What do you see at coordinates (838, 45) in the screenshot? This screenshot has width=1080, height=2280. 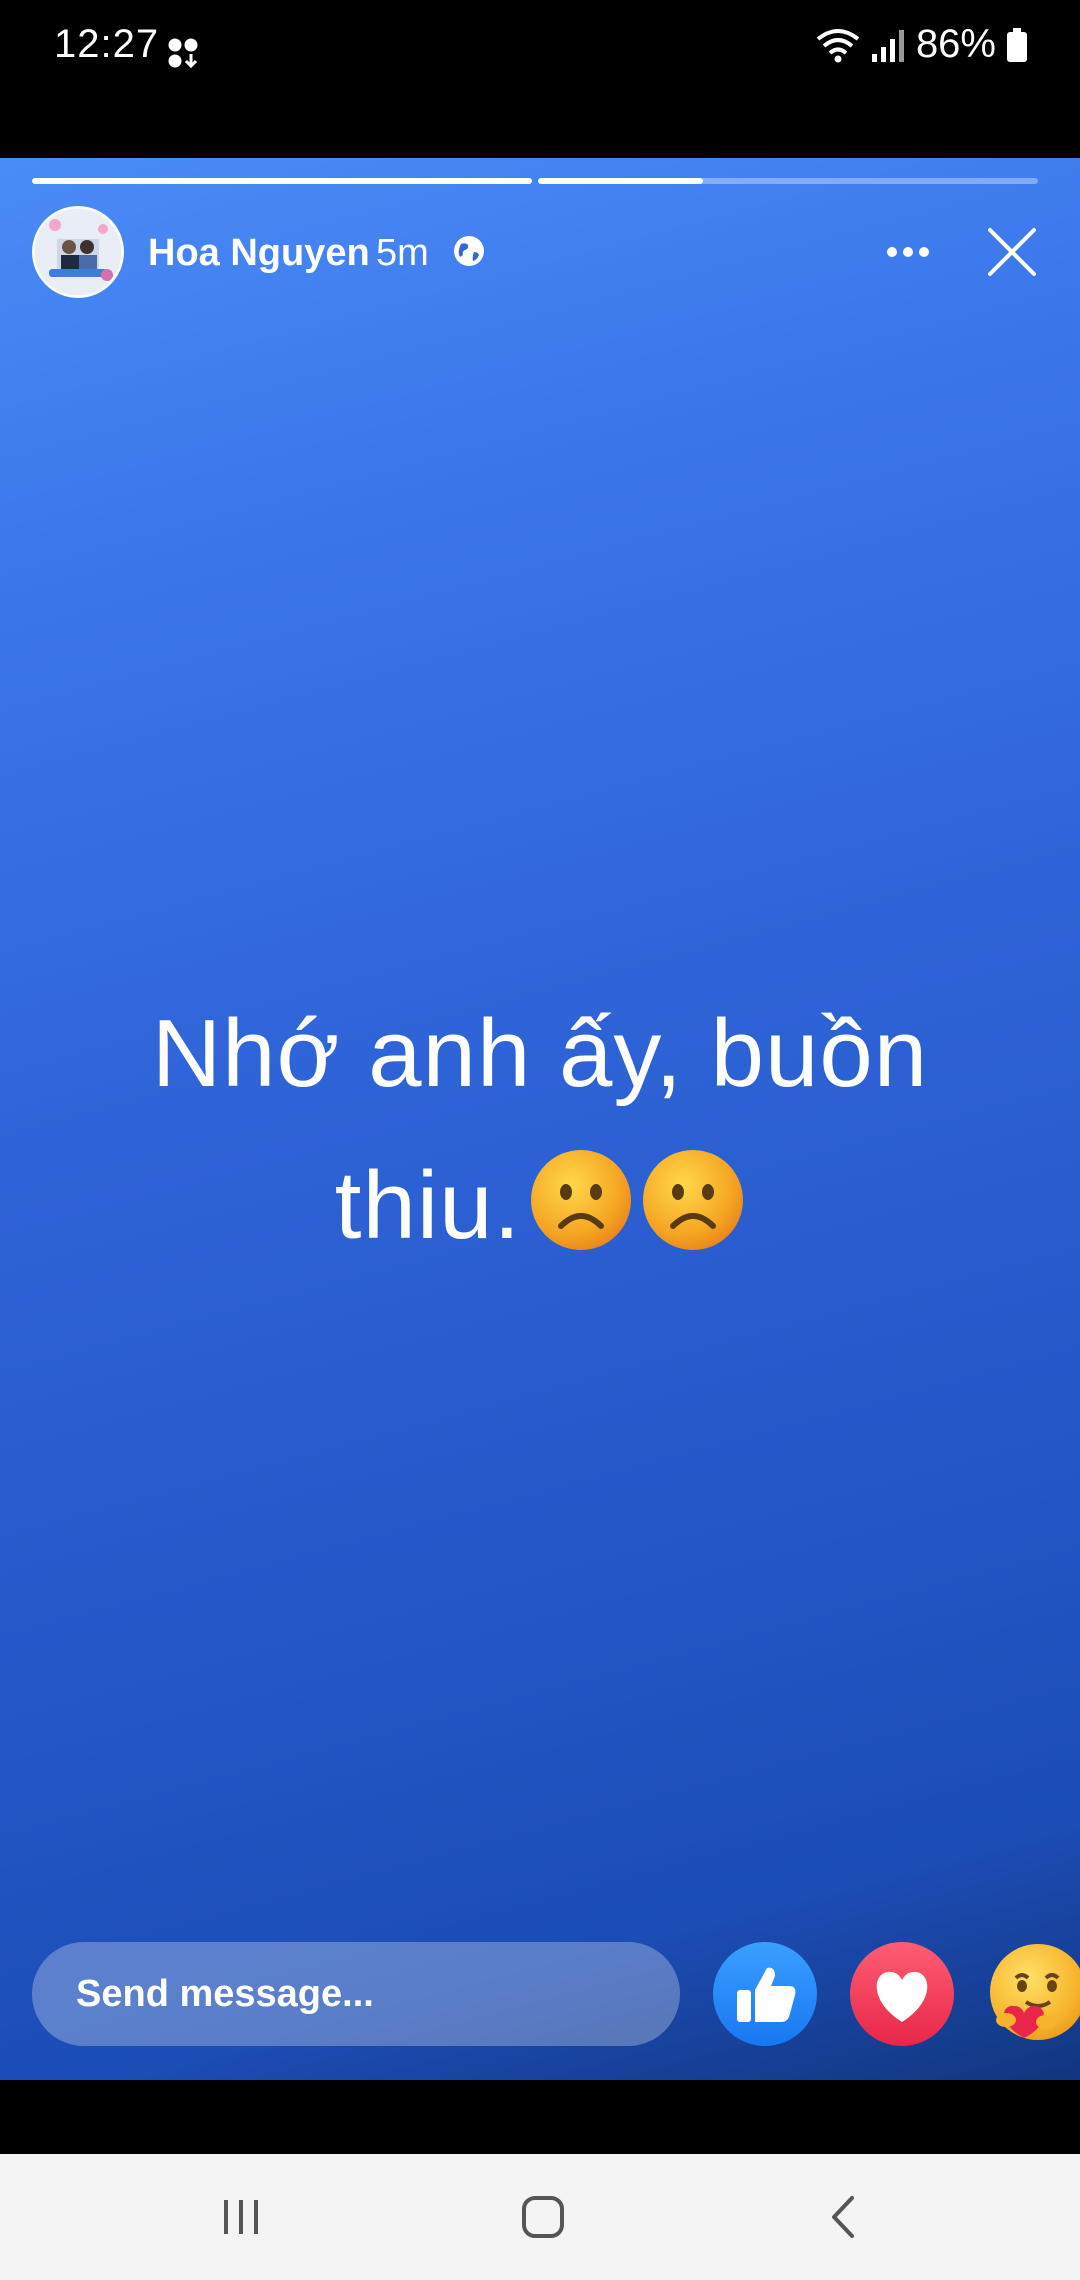 I see `wifi-icon` at bounding box center [838, 45].